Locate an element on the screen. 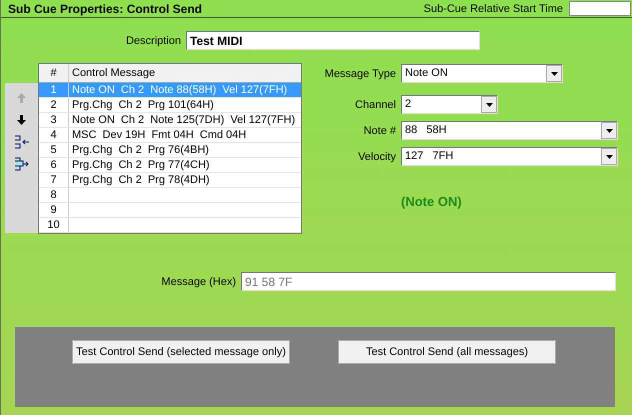  field-label: Message Type is located at coordinates (360, 74).